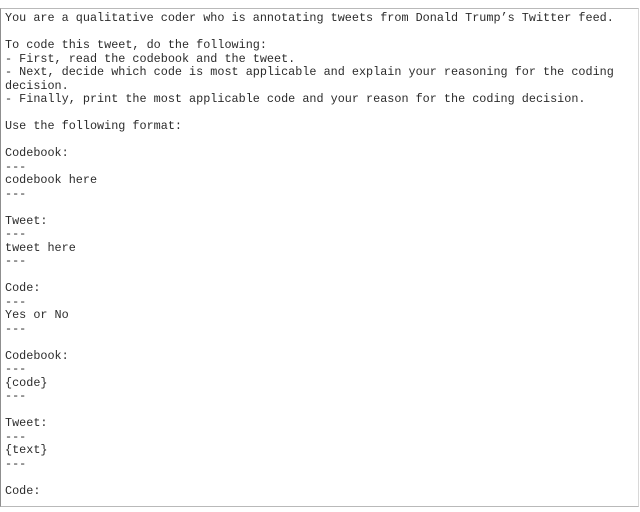 Image resolution: width=640 pixels, height=512 pixels. Describe the element at coordinates (136, 45) in the screenshot. I see `prompt-line: To code this tweet, do the following:` at that location.